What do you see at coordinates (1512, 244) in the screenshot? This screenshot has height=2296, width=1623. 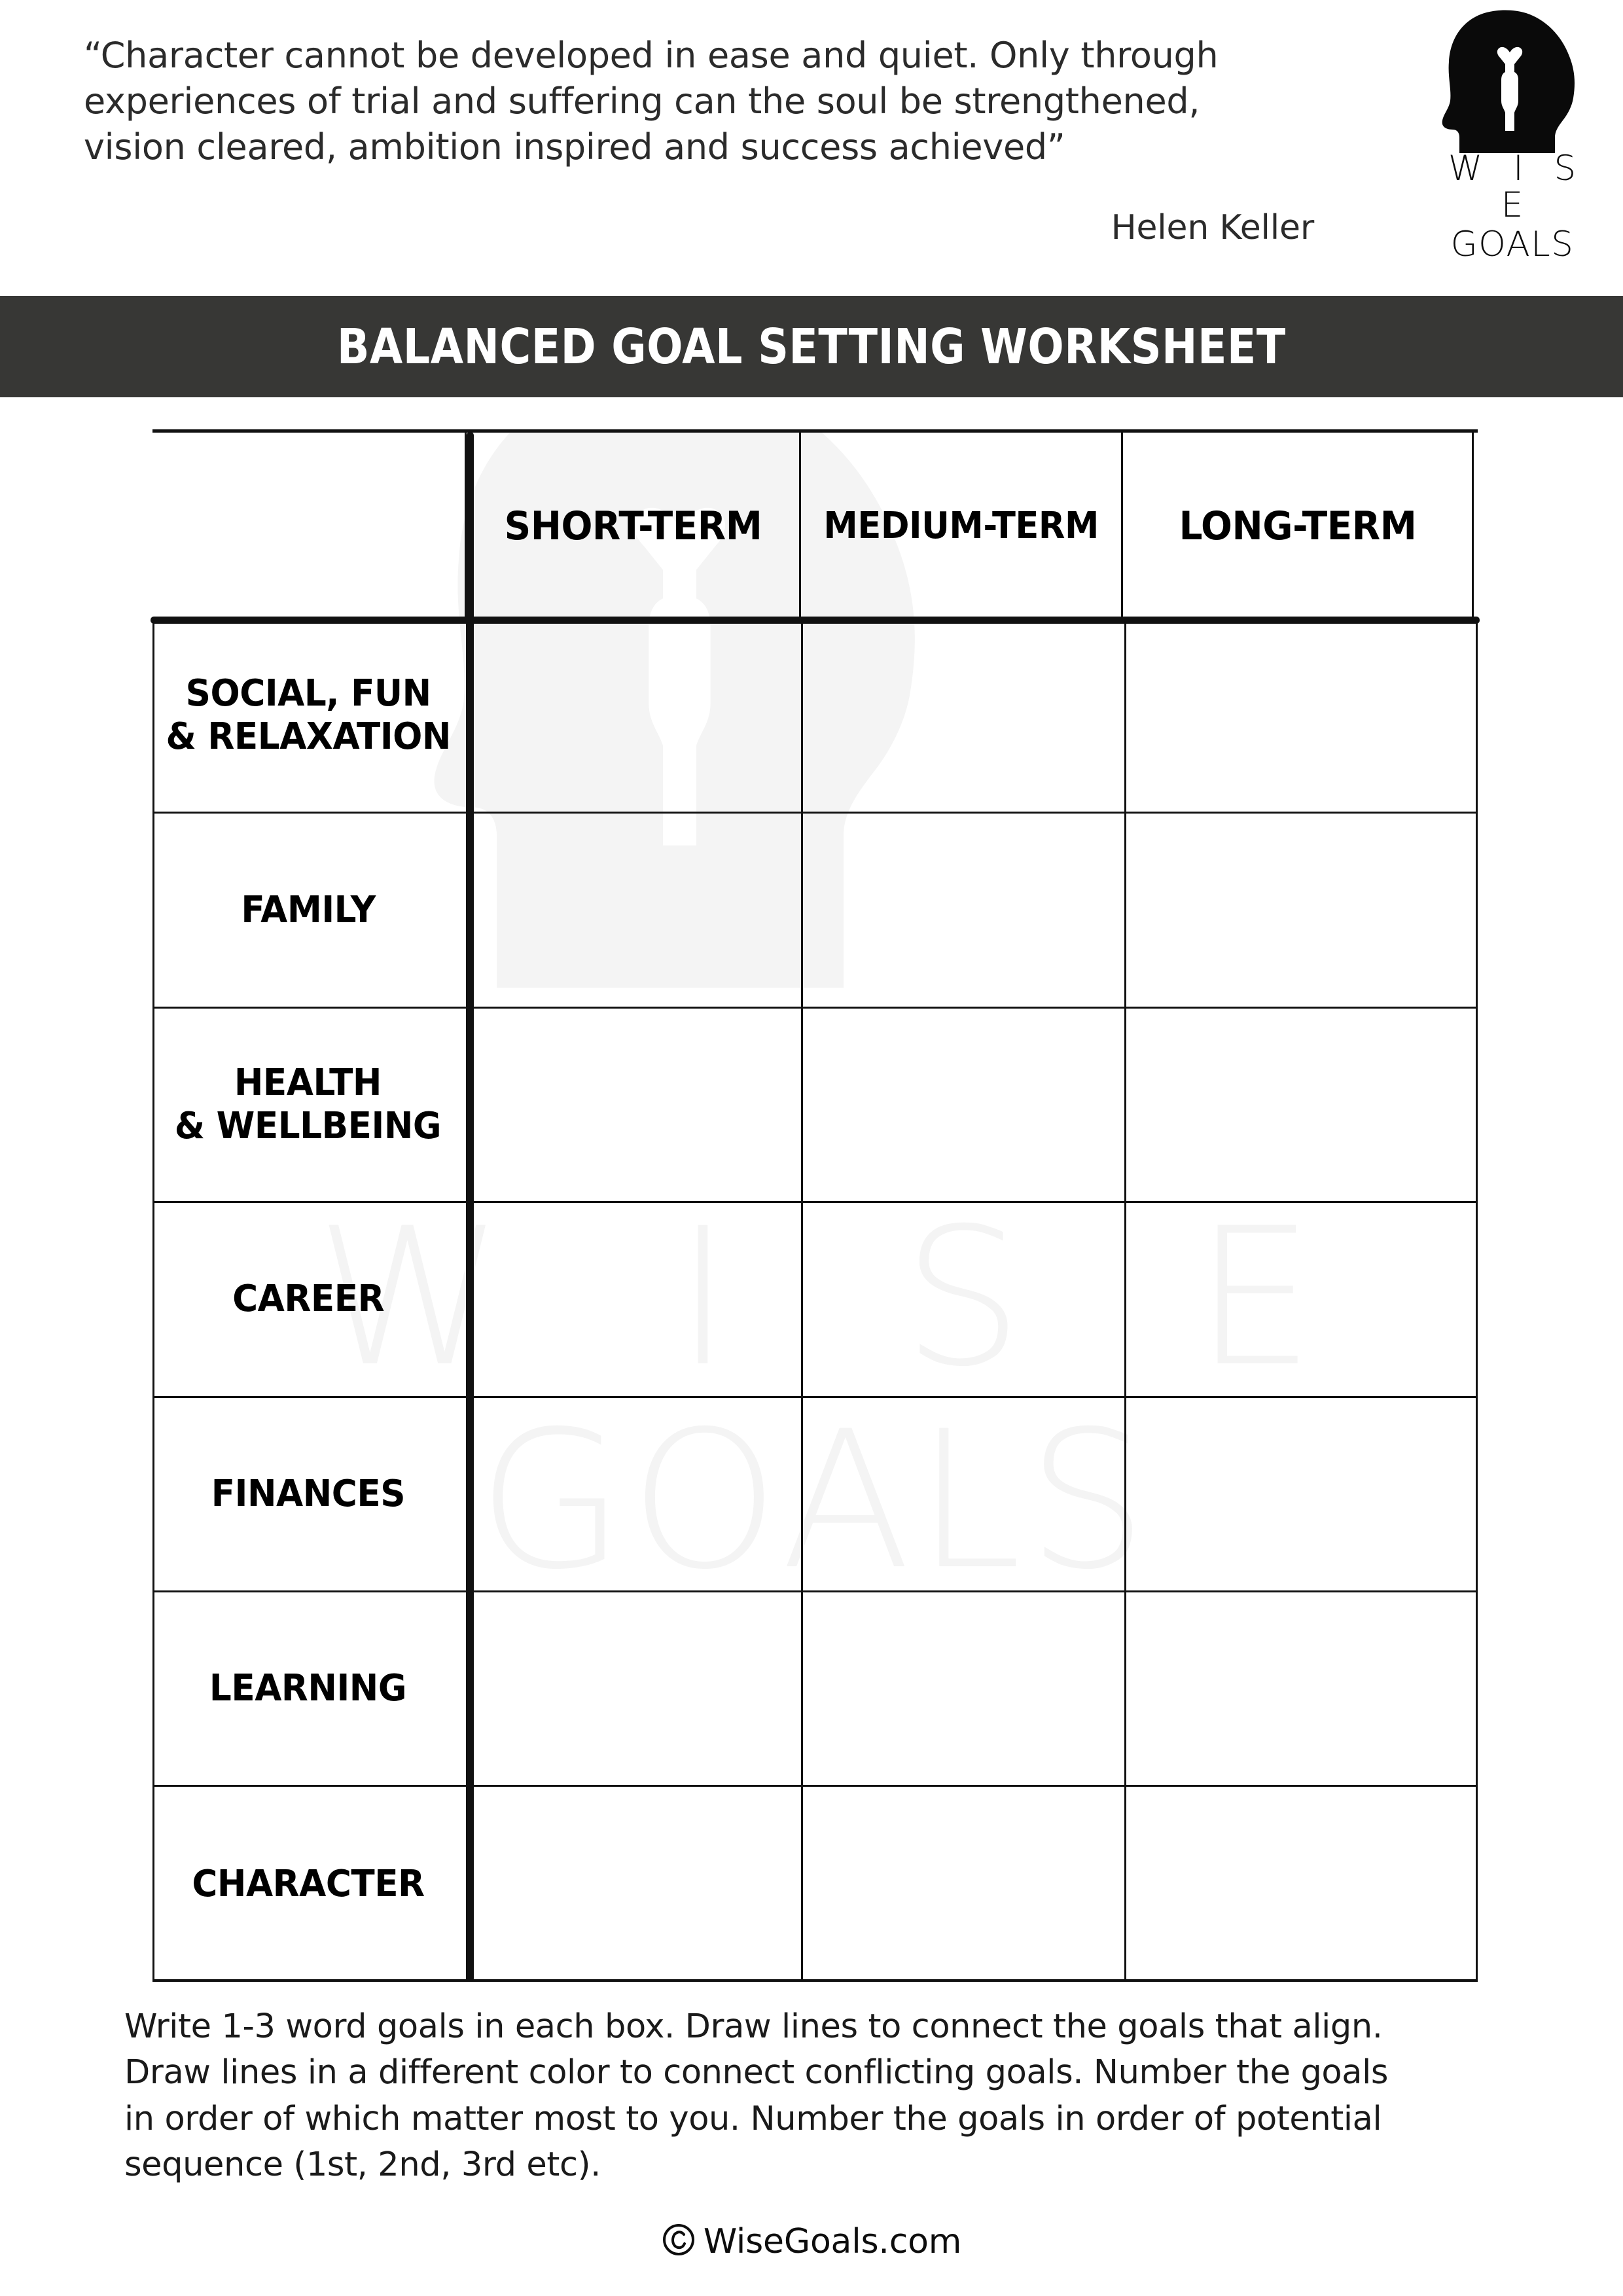 I see `logo-goals-text: GOALS` at bounding box center [1512, 244].